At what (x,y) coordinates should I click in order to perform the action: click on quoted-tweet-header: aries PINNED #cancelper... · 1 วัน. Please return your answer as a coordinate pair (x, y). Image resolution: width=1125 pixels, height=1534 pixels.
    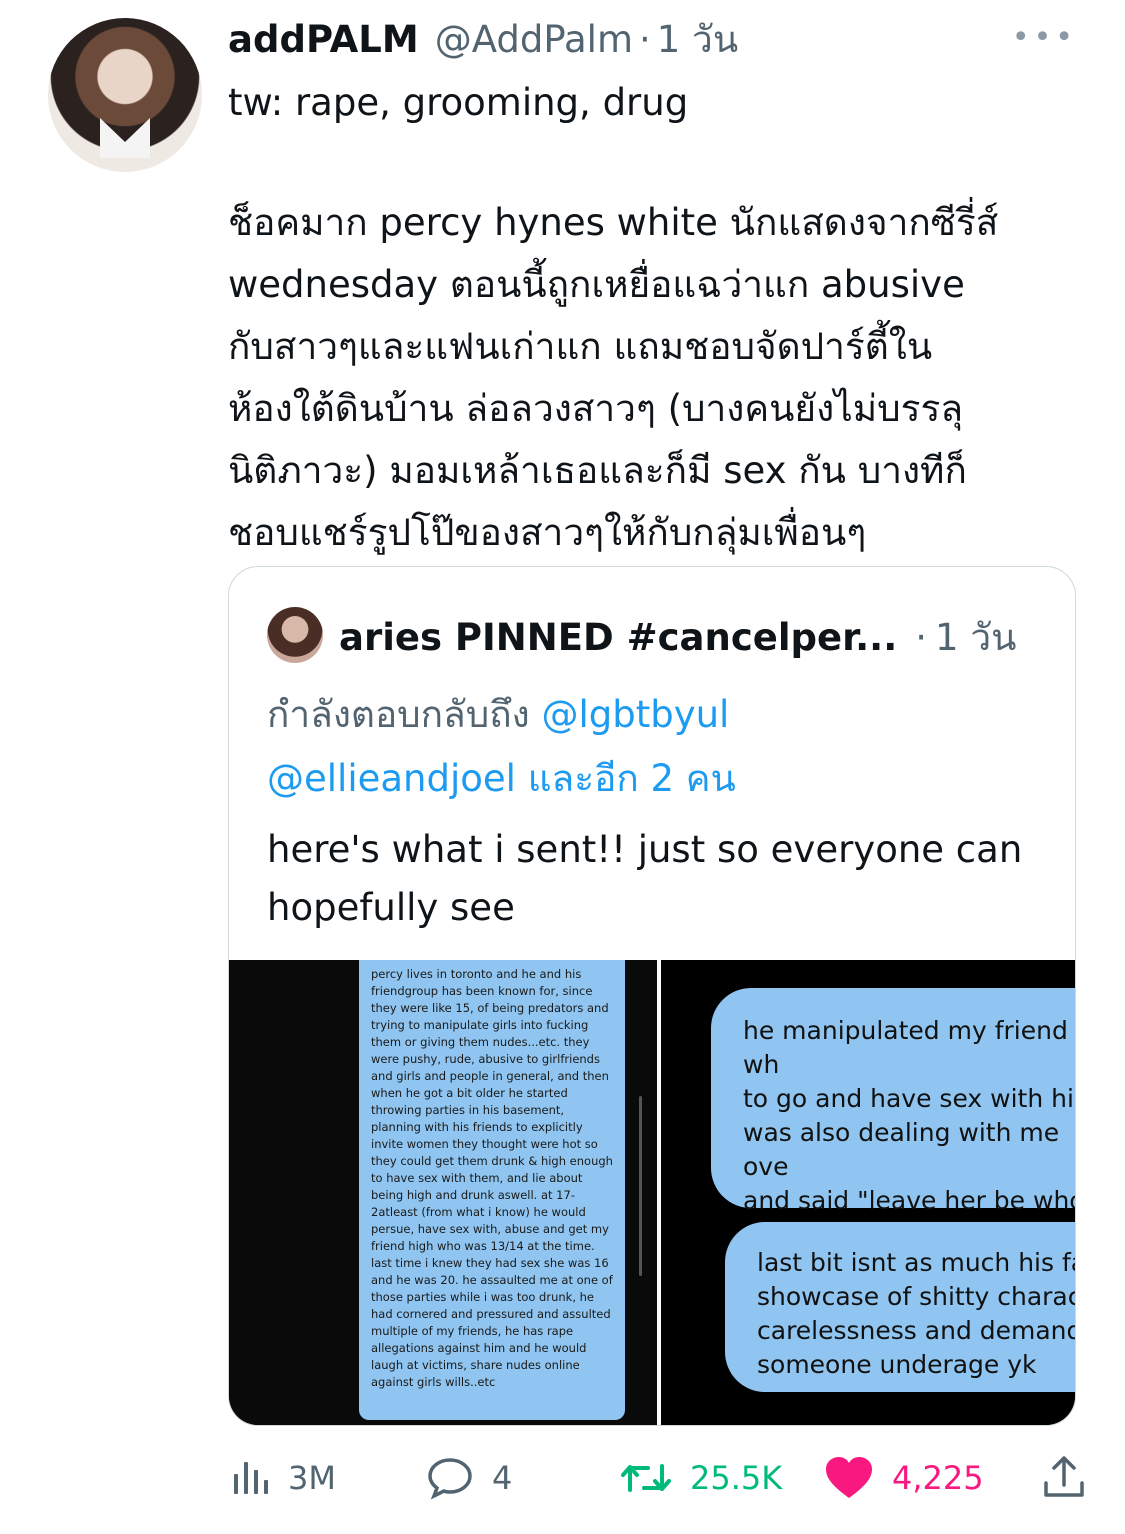
    Looking at the image, I should click on (677, 637).